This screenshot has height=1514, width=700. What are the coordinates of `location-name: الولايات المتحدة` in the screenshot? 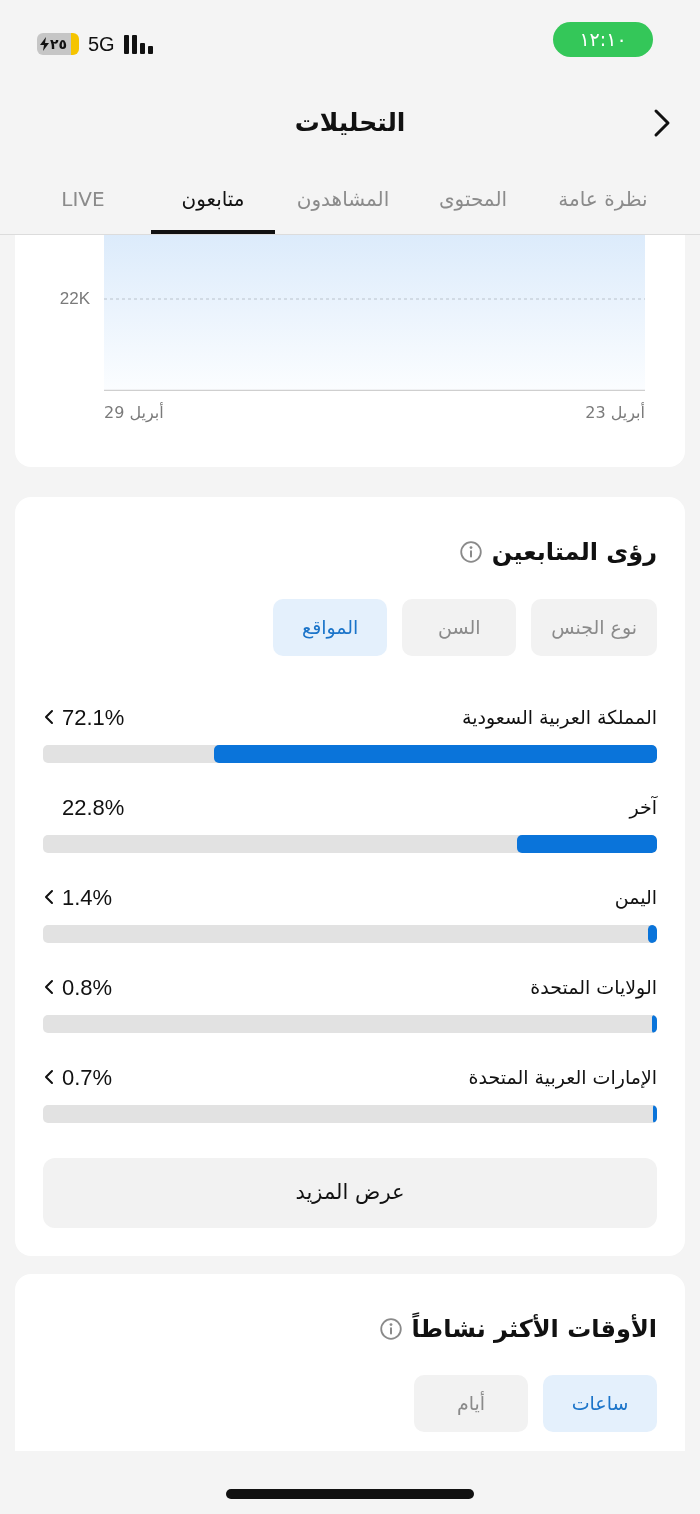 It's located at (593, 987).